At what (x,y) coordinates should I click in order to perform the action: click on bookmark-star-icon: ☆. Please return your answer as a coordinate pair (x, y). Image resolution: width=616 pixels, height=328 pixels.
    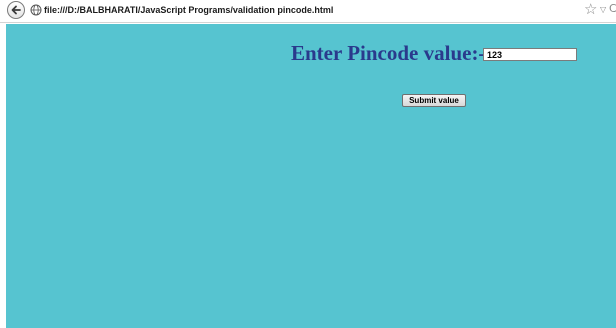
    Looking at the image, I should click on (590, 9).